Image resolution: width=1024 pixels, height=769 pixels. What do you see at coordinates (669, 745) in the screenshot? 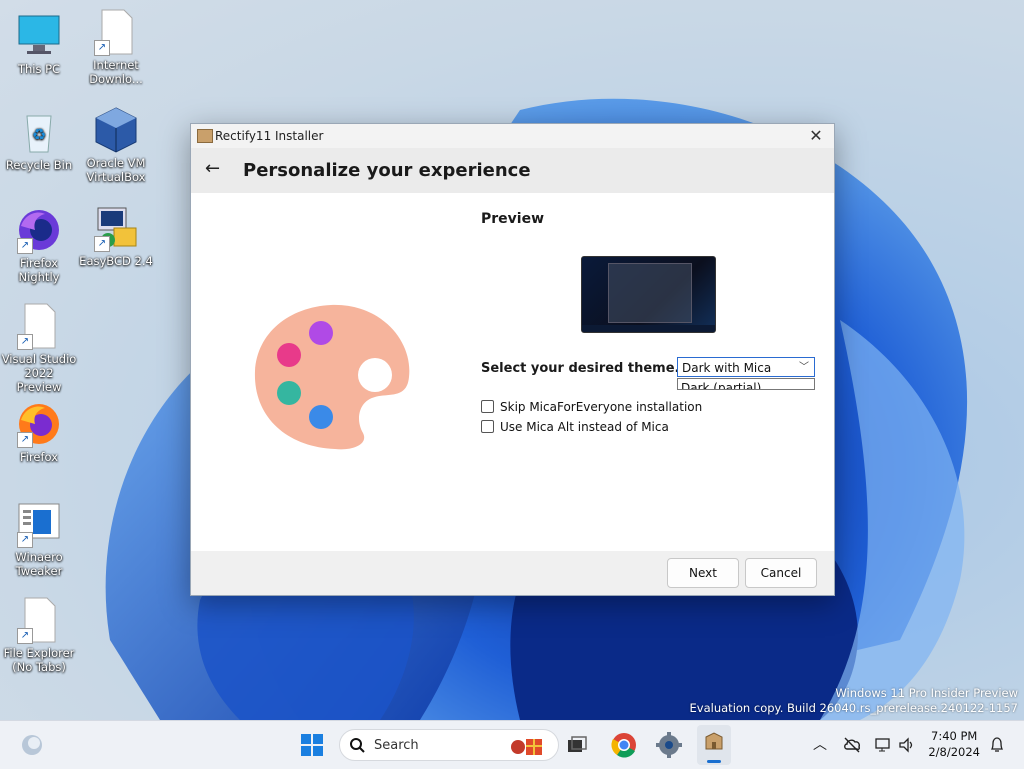
I see `settings-gear-icon` at bounding box center [669, 745].